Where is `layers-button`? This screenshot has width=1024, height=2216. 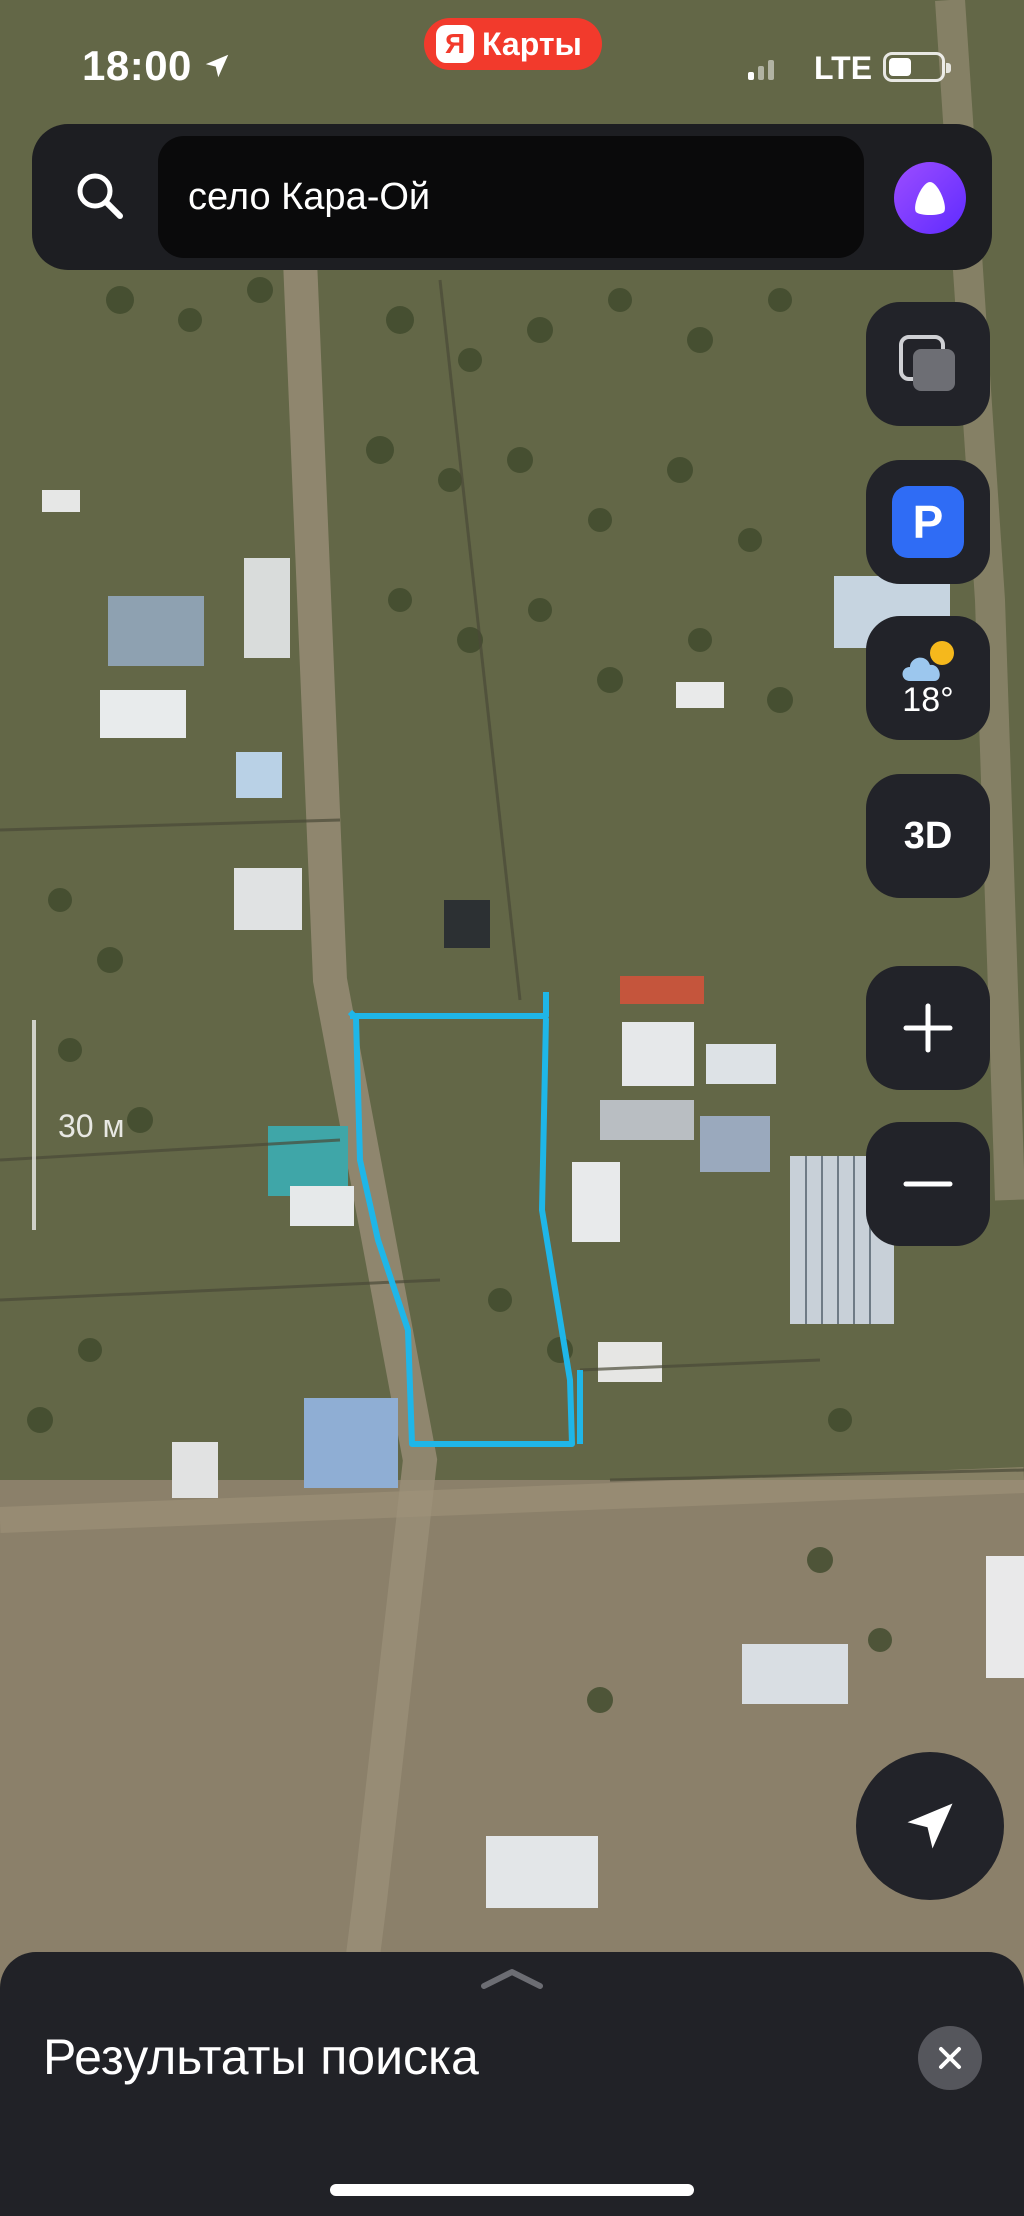
layers-button is located at coordinates (928, 364).